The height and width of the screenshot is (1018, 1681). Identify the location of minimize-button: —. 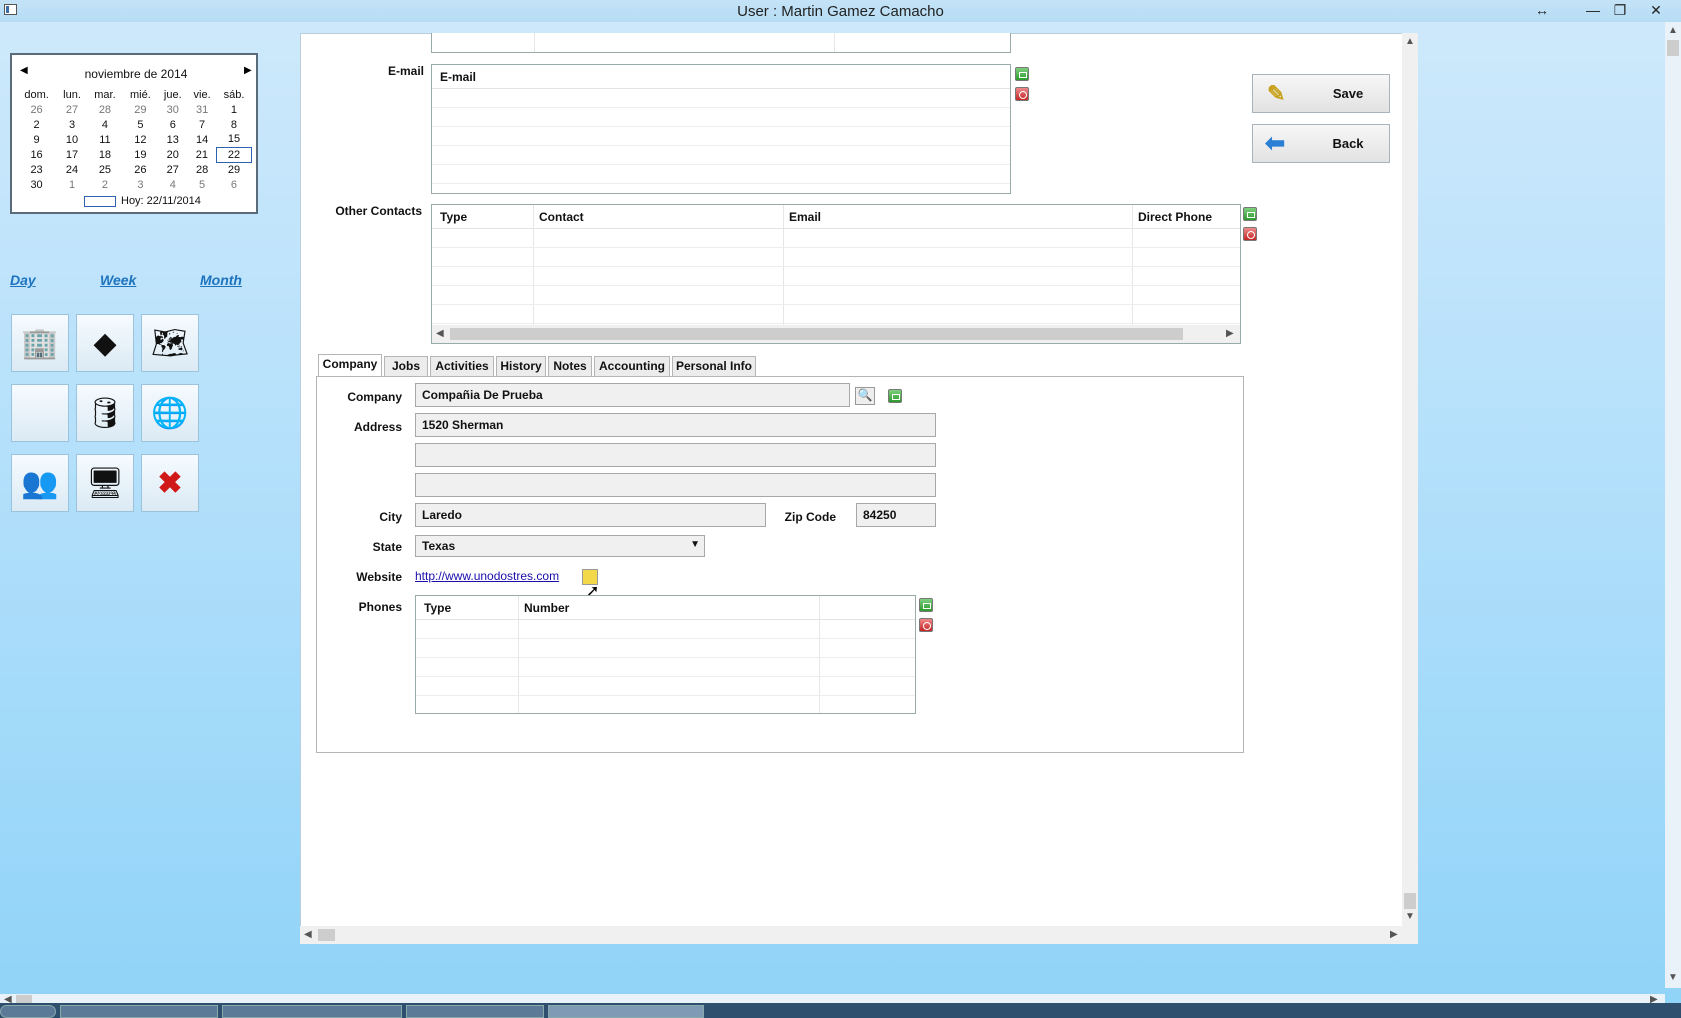
(1593, 10).